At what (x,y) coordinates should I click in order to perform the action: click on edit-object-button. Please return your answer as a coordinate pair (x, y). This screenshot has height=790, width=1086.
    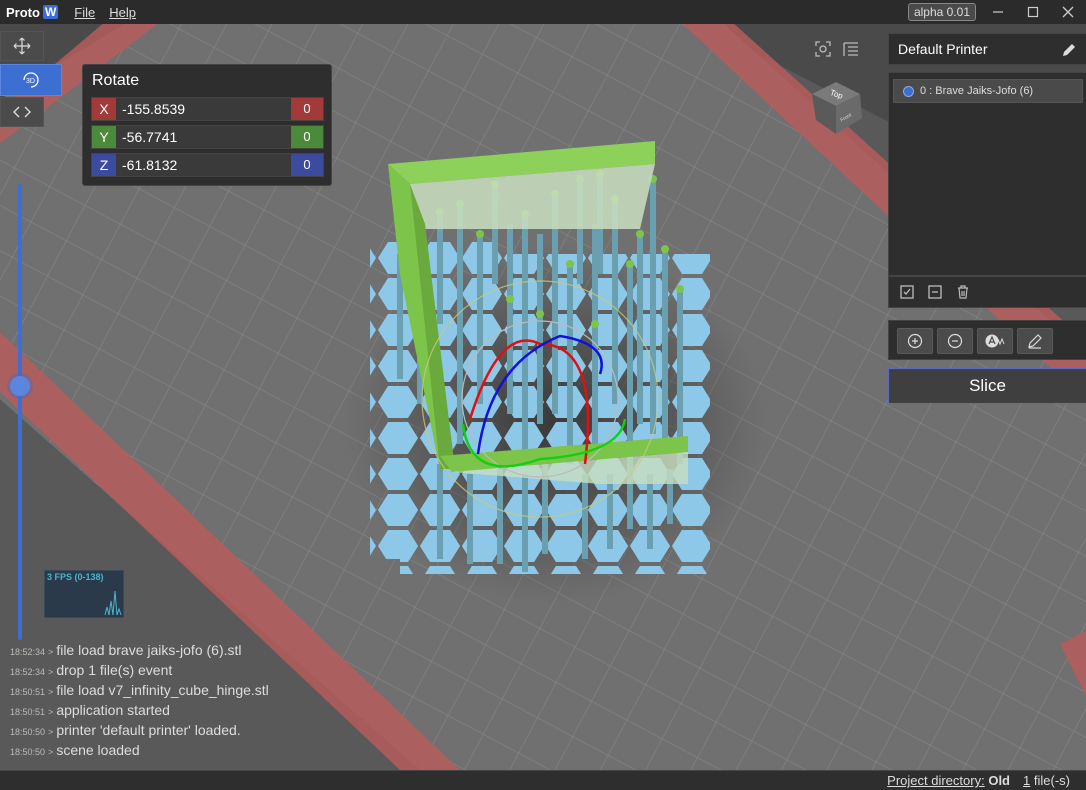
    Looking at the image, I should click on (1035, 341).